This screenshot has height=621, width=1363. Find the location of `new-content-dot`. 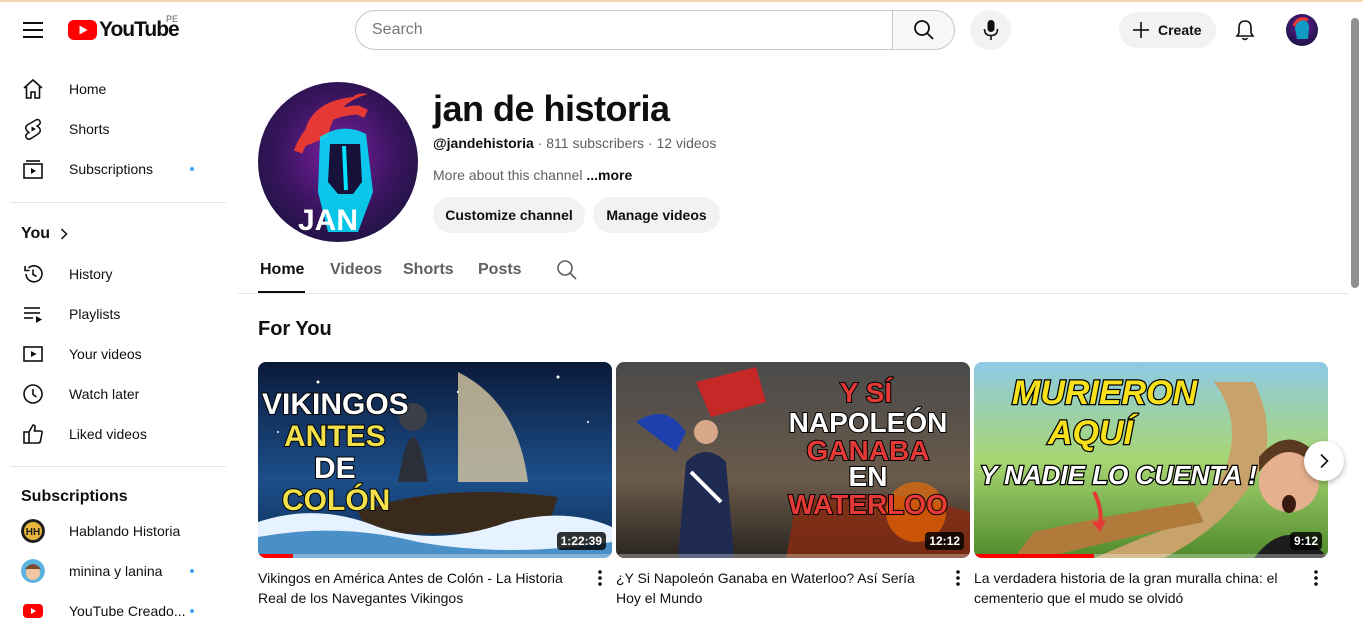

new-content-dot is located at coordinates (192, 611).